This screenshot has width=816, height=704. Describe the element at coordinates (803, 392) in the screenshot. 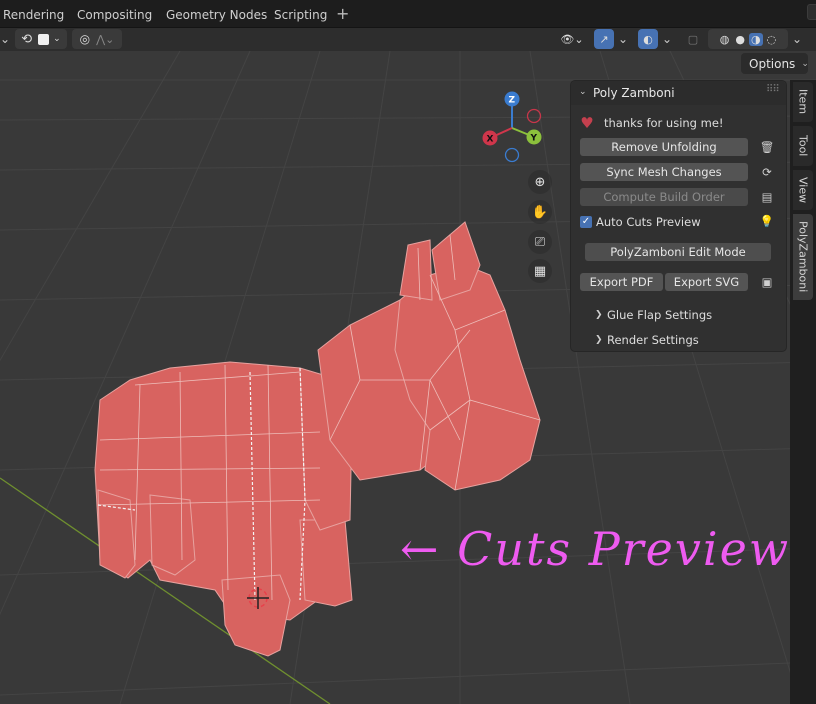

I see `sidebar-tabs: Item Tool View PolyZamboni` at that location.